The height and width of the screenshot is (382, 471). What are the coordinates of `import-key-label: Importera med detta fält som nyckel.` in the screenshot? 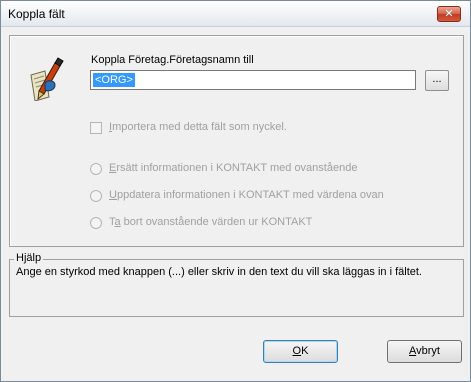 It's located at (198, 127).